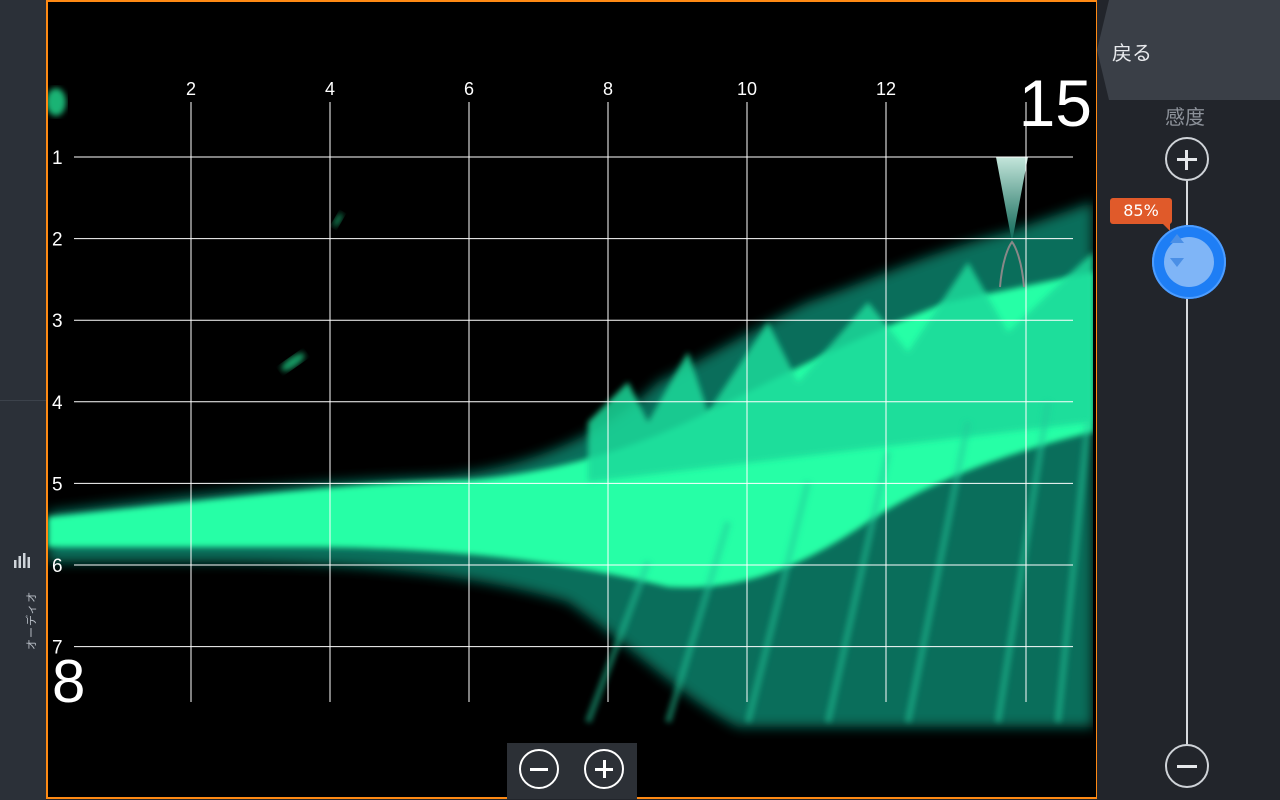  I want to click on plus-icon-vertical, so click(1186, 160).